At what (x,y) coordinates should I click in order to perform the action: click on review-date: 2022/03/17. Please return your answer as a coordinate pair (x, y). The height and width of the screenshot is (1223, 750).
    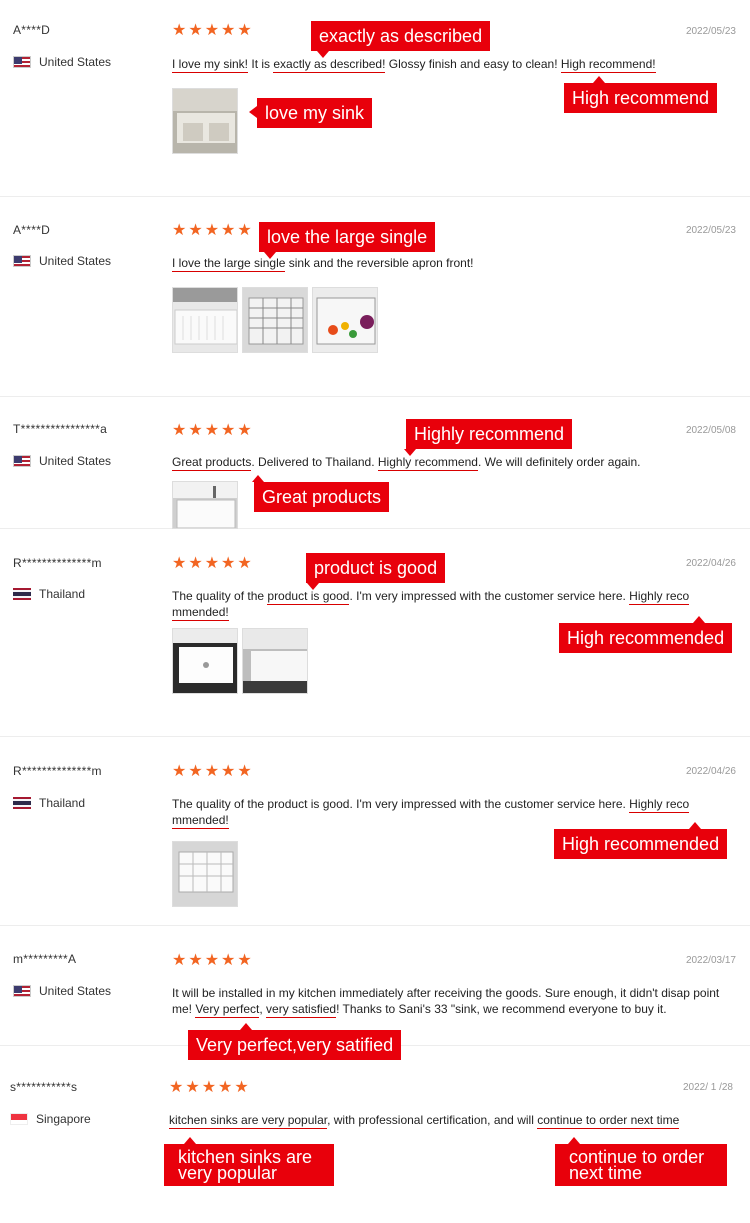
    Looking at the image, I should click on (710, 960).